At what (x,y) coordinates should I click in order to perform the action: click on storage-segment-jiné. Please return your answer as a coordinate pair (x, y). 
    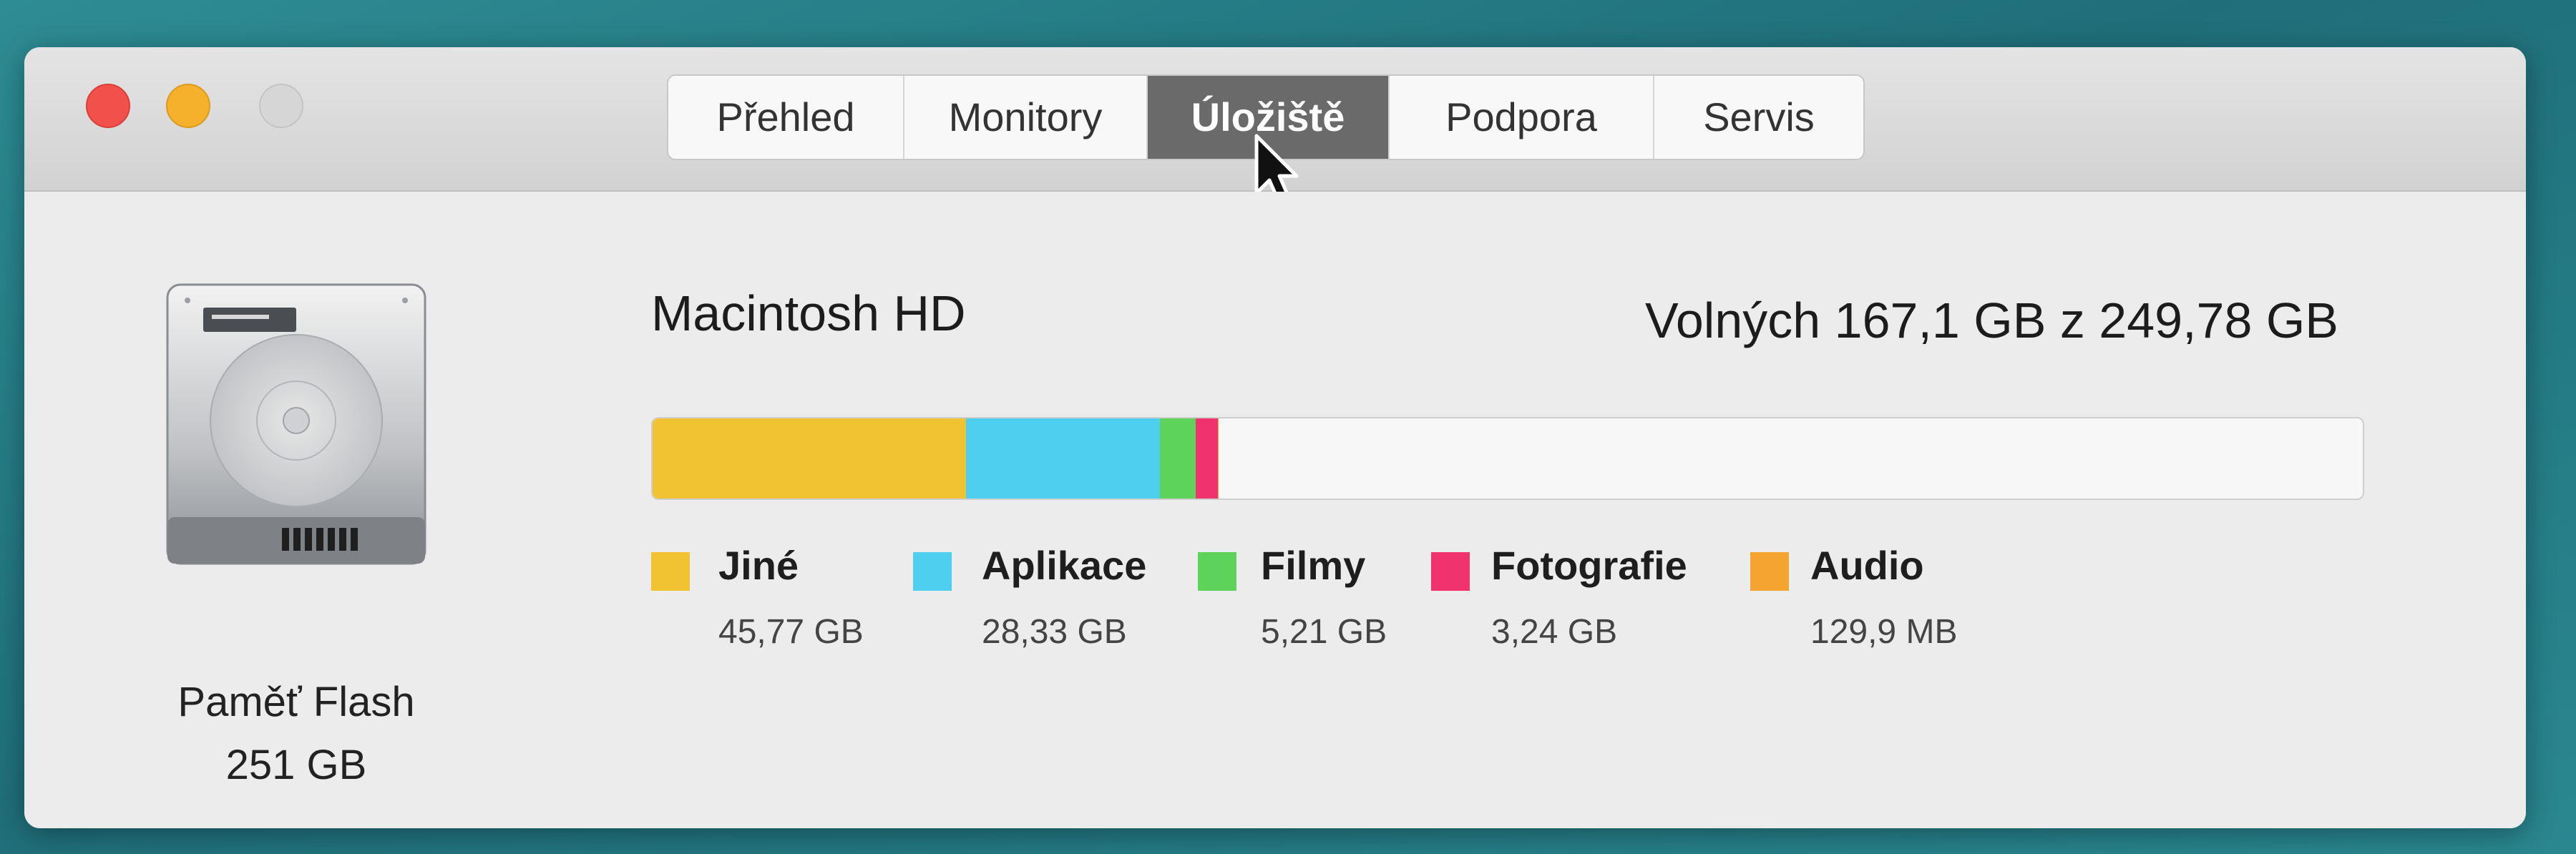
    Looking at the image, I should click on (809, 458).